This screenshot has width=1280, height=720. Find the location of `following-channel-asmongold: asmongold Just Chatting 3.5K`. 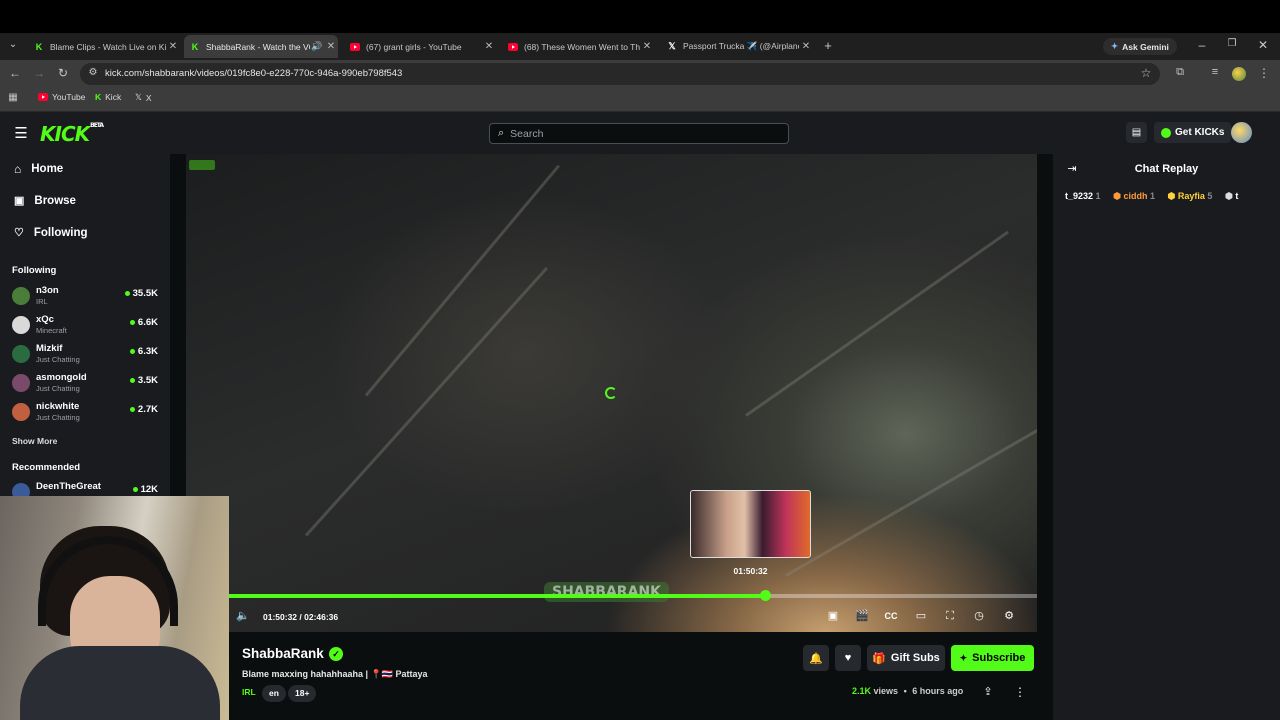

following-channel-asmongold: asmongold Just Chatting 3.5K is located at coordinates (87, 386).